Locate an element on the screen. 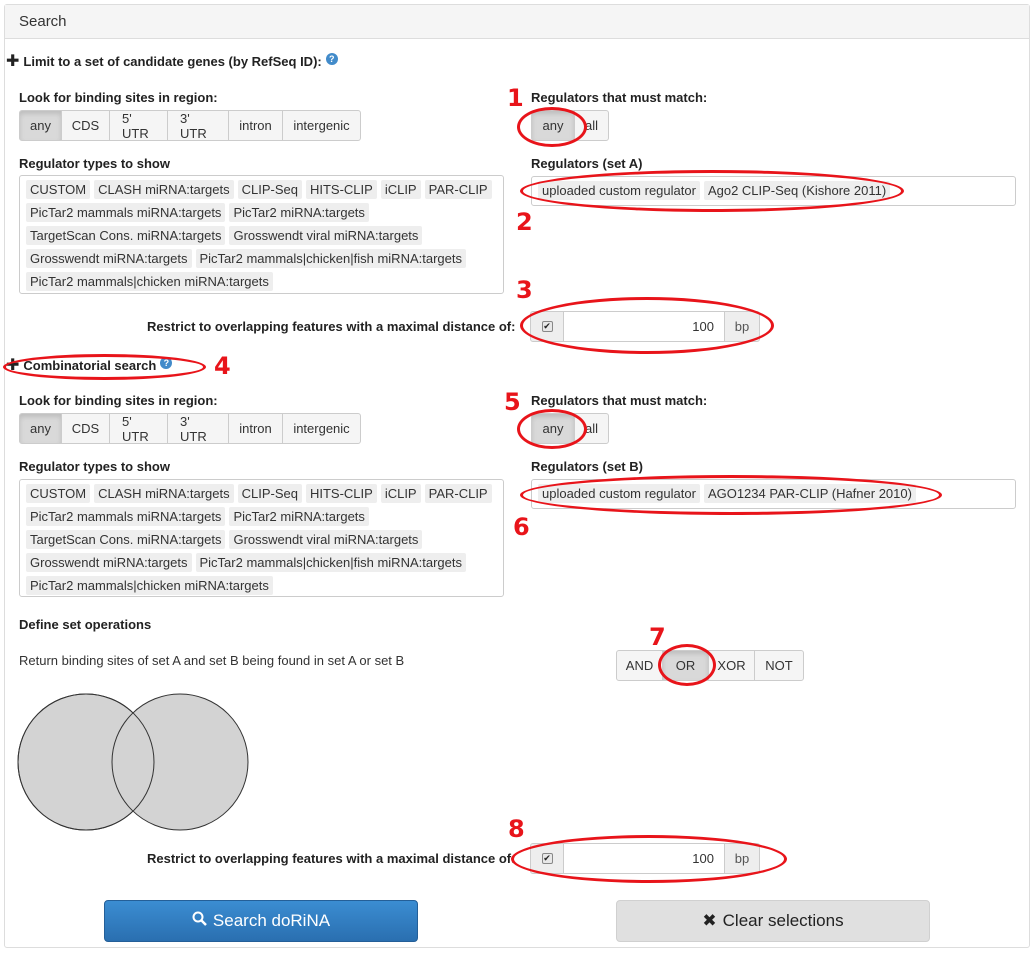 This screenshot has width=1033, height=963. combinatorial-label: Combinatorial search is located at coordinates (90, 365).